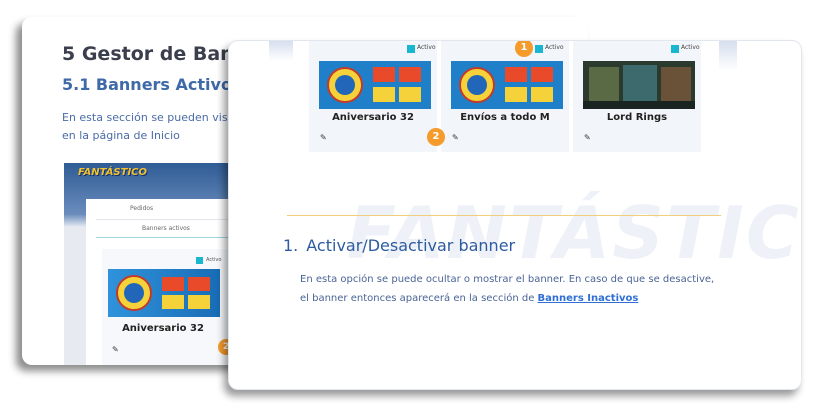  I want to click on paragraph-line: en la página de Inicio, so click(121, 135).